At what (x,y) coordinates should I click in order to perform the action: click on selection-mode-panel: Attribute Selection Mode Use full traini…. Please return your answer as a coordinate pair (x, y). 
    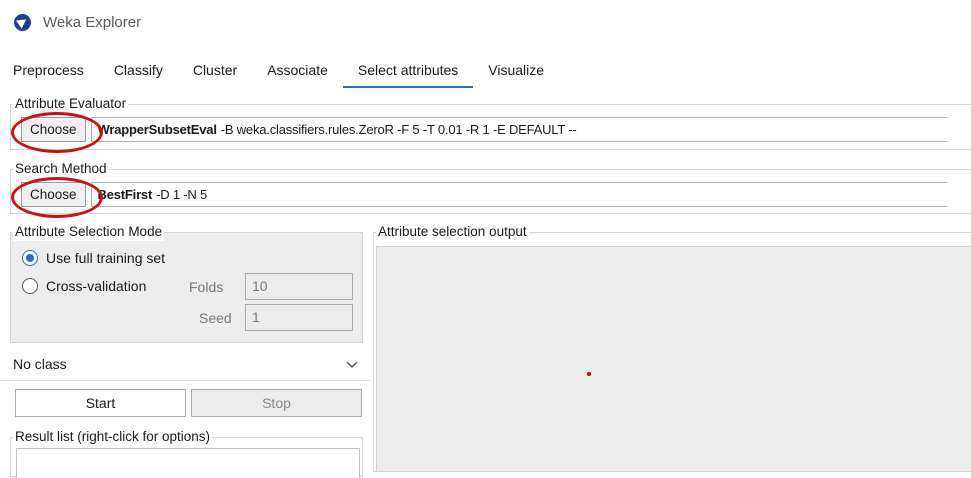
    Looking at the image, I should click on (186, 283).